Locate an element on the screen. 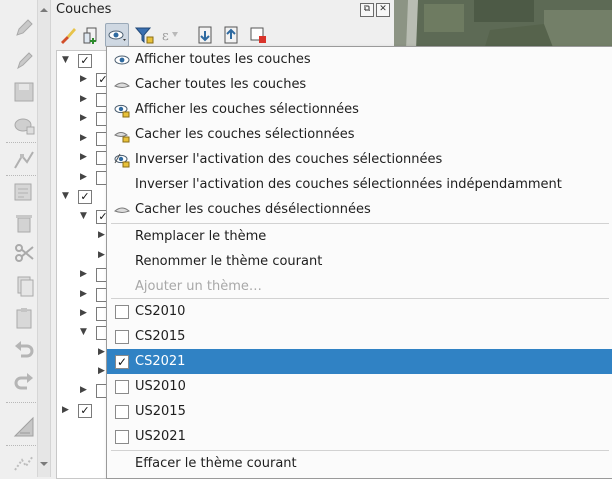 Image resolution: width=612 pixels, height=479 pixels. scale-icon is located at coordinates (24, 462).